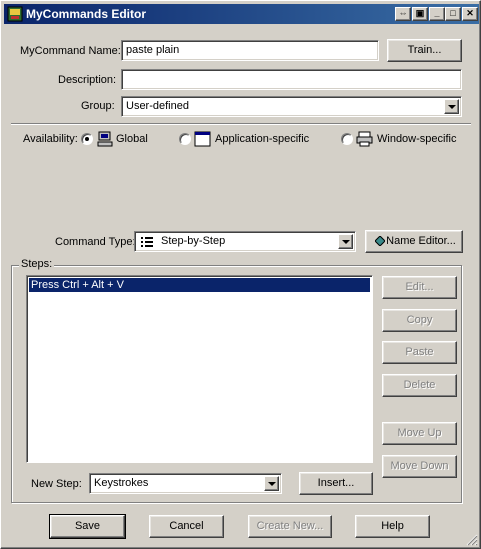 The image size is (481, 549). I want to click on new-step-value: Keystrokes, so click(121, 483).